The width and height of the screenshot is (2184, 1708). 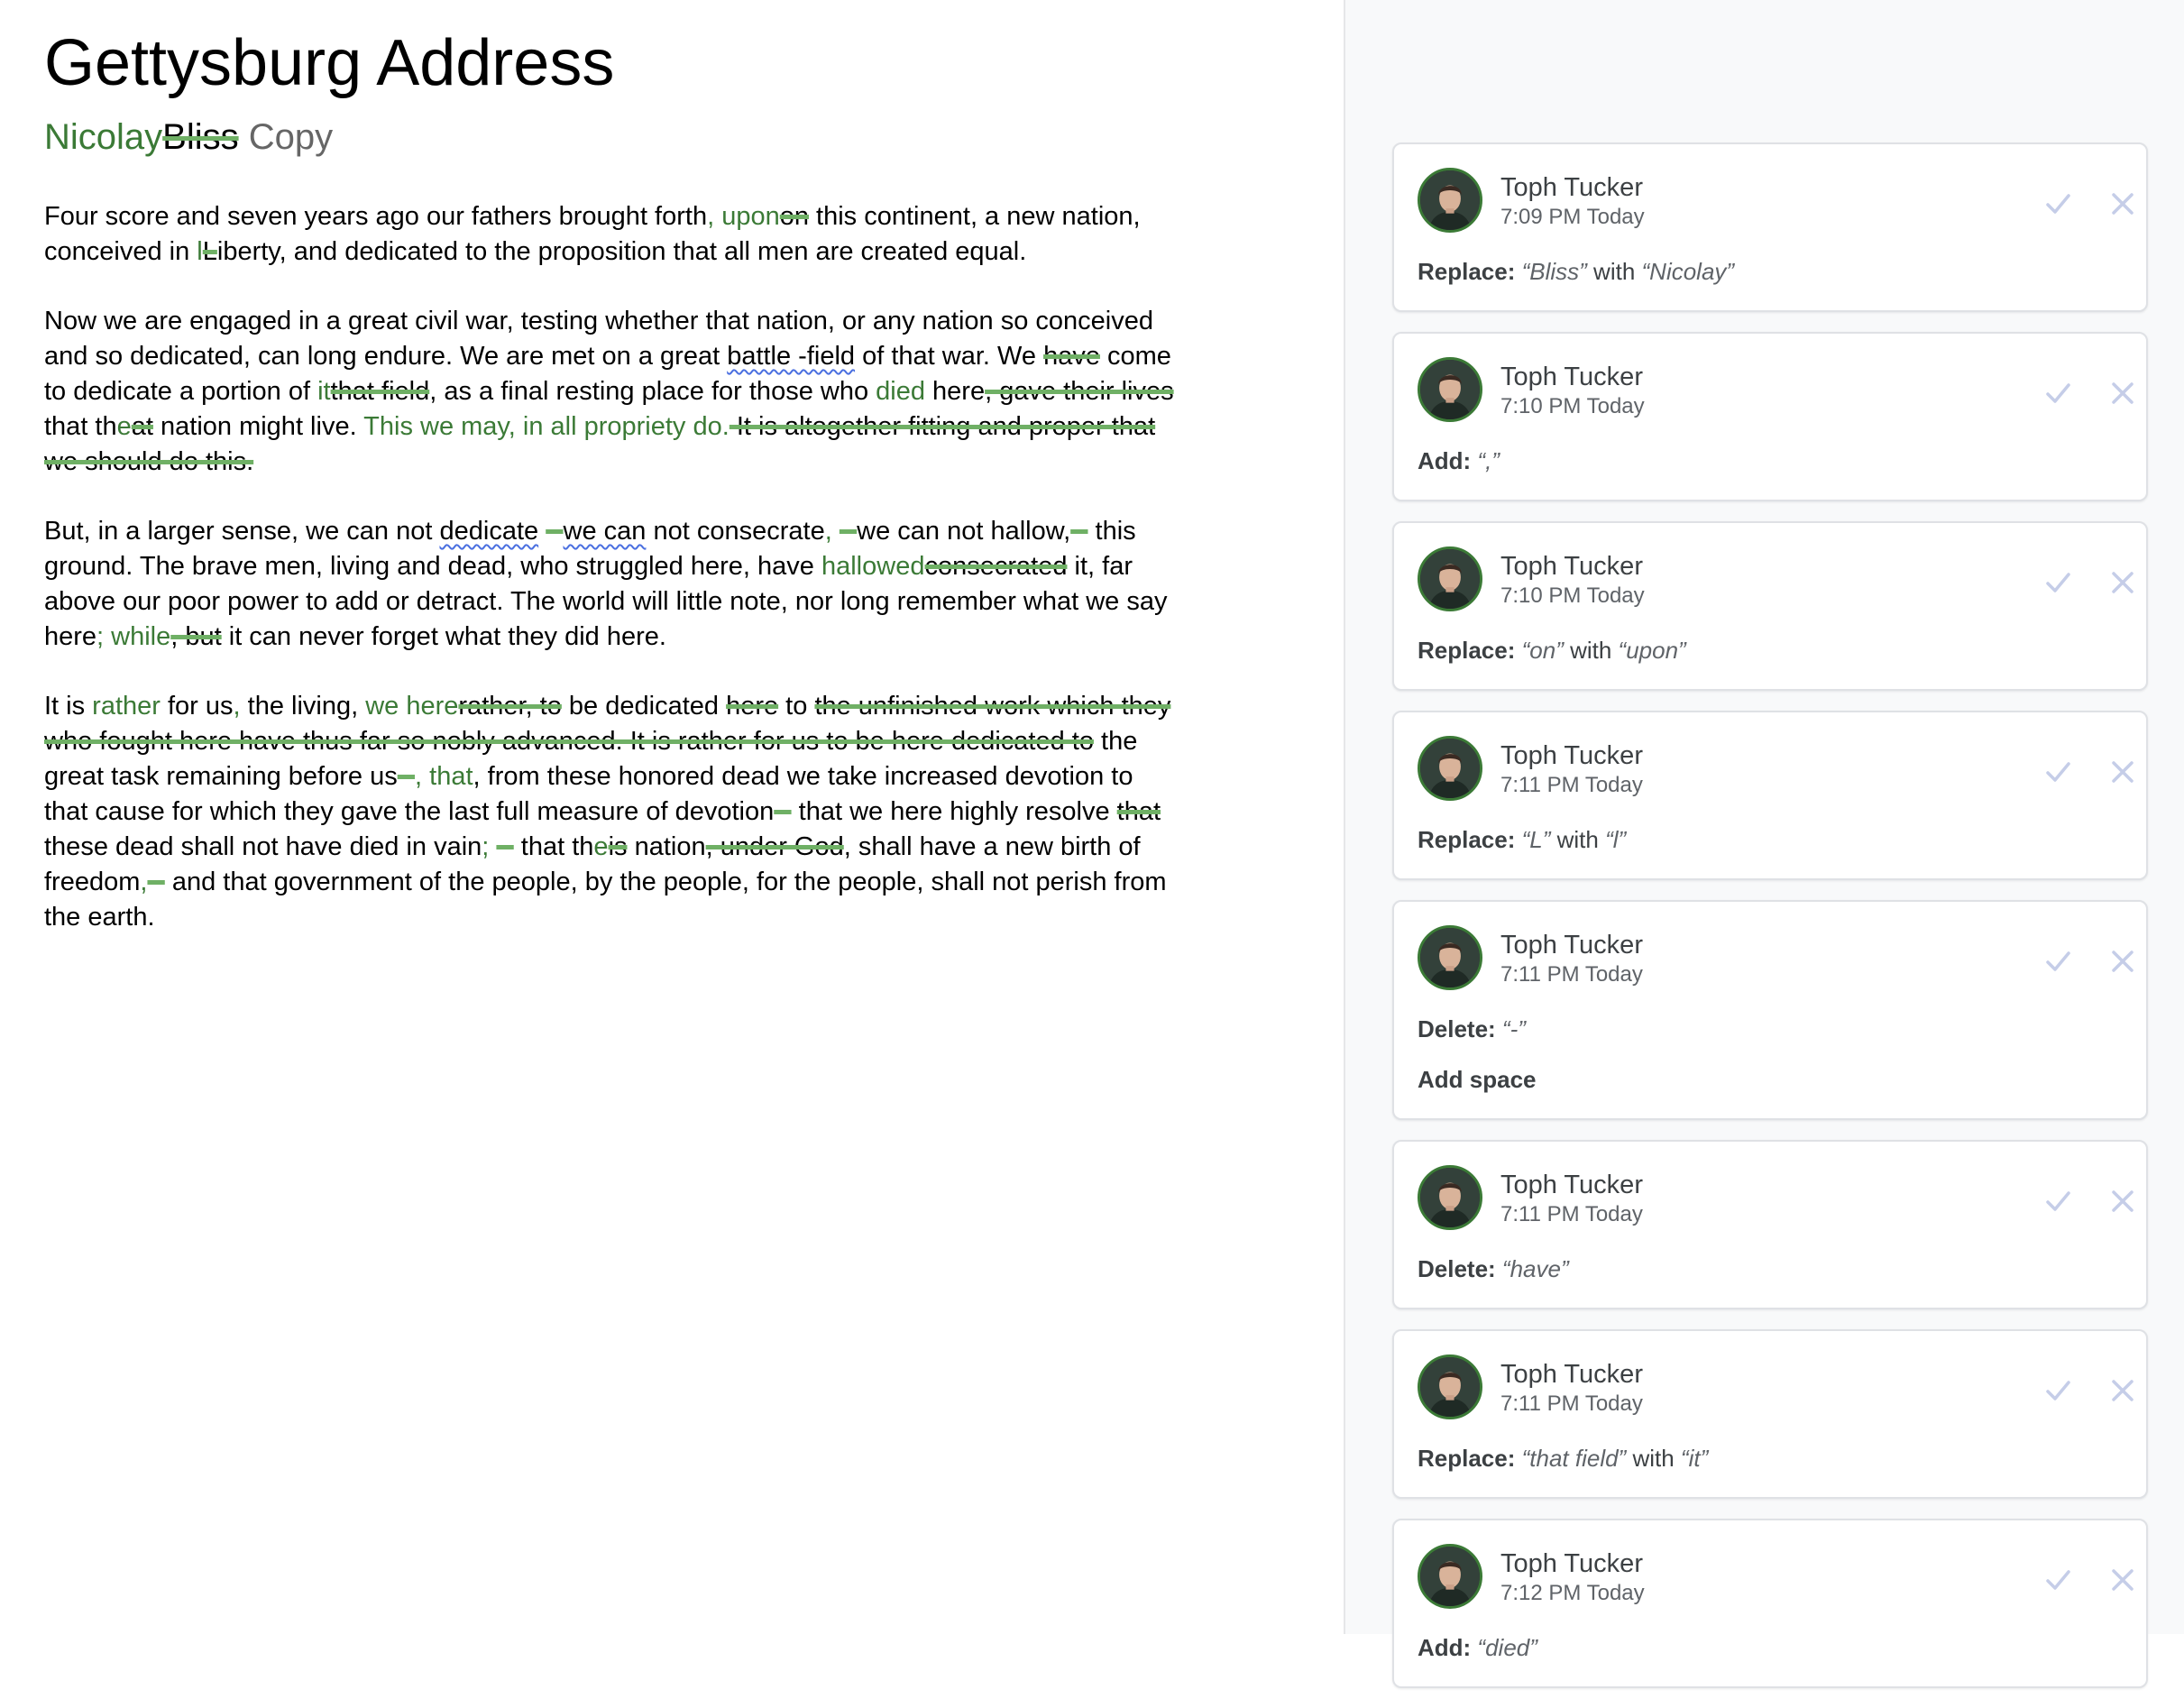 What do you see at coordinates (195, 637) in the screenshot?
I see `deleted-text: , but` at bounding box center [195, 637].